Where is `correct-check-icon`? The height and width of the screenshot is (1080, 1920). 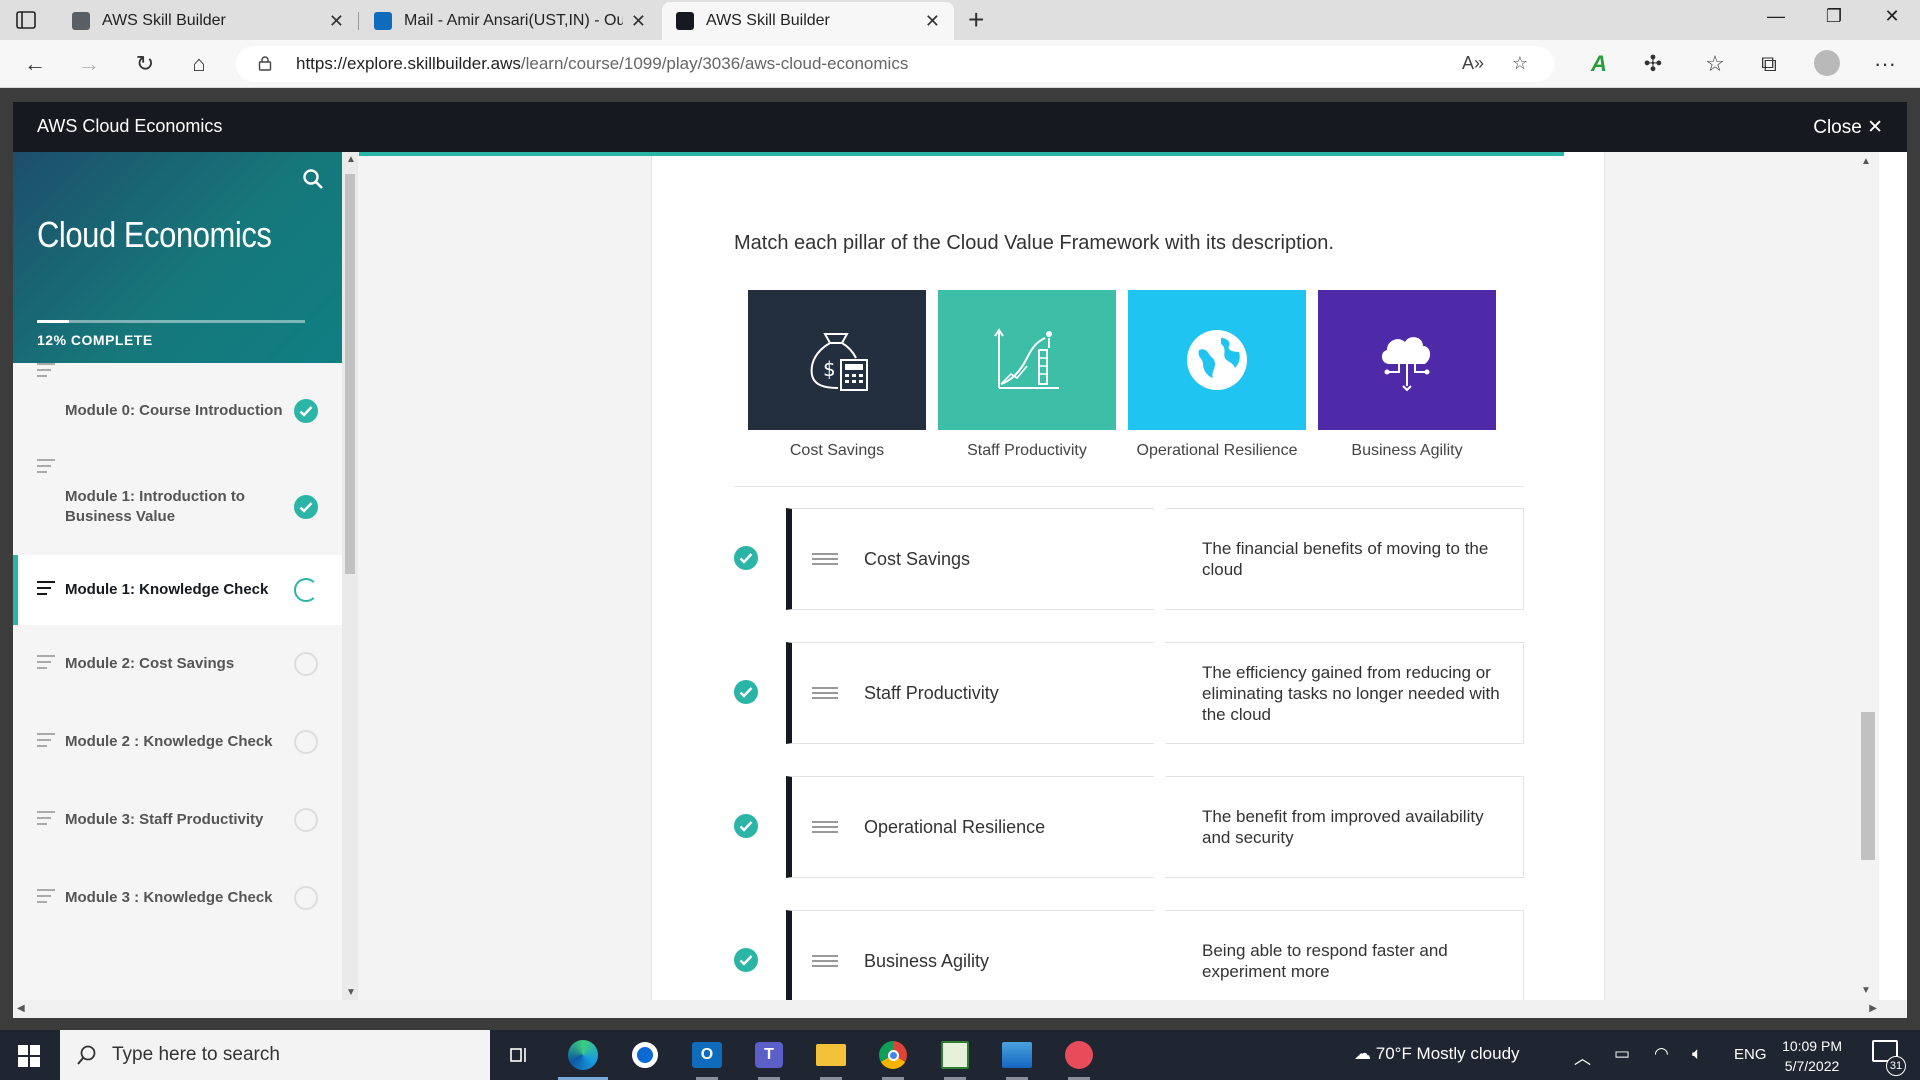 correct-check-icon is located at coordinates (746, 826).